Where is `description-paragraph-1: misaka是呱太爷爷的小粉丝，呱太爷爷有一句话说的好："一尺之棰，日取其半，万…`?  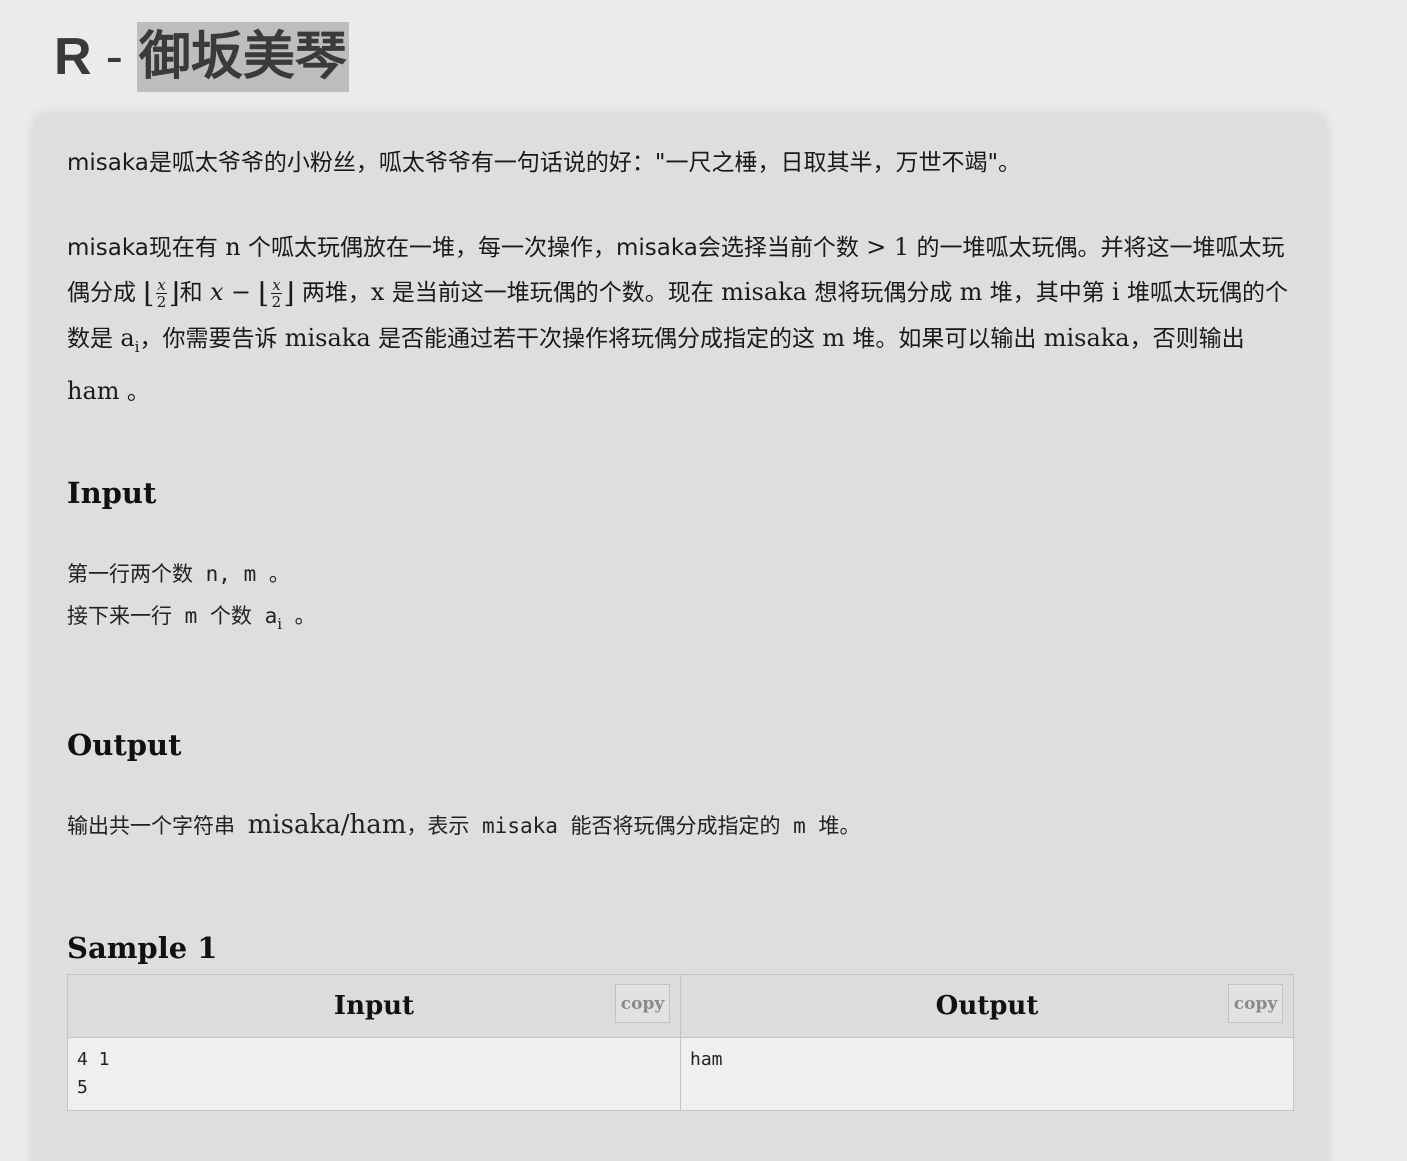
description-paragraph-1: misaka是呱太爷爷的小粉丝，呱太爷爷有一句话说的好："一尺之棰，日取其半，万… is located at coordinates (544, 163).